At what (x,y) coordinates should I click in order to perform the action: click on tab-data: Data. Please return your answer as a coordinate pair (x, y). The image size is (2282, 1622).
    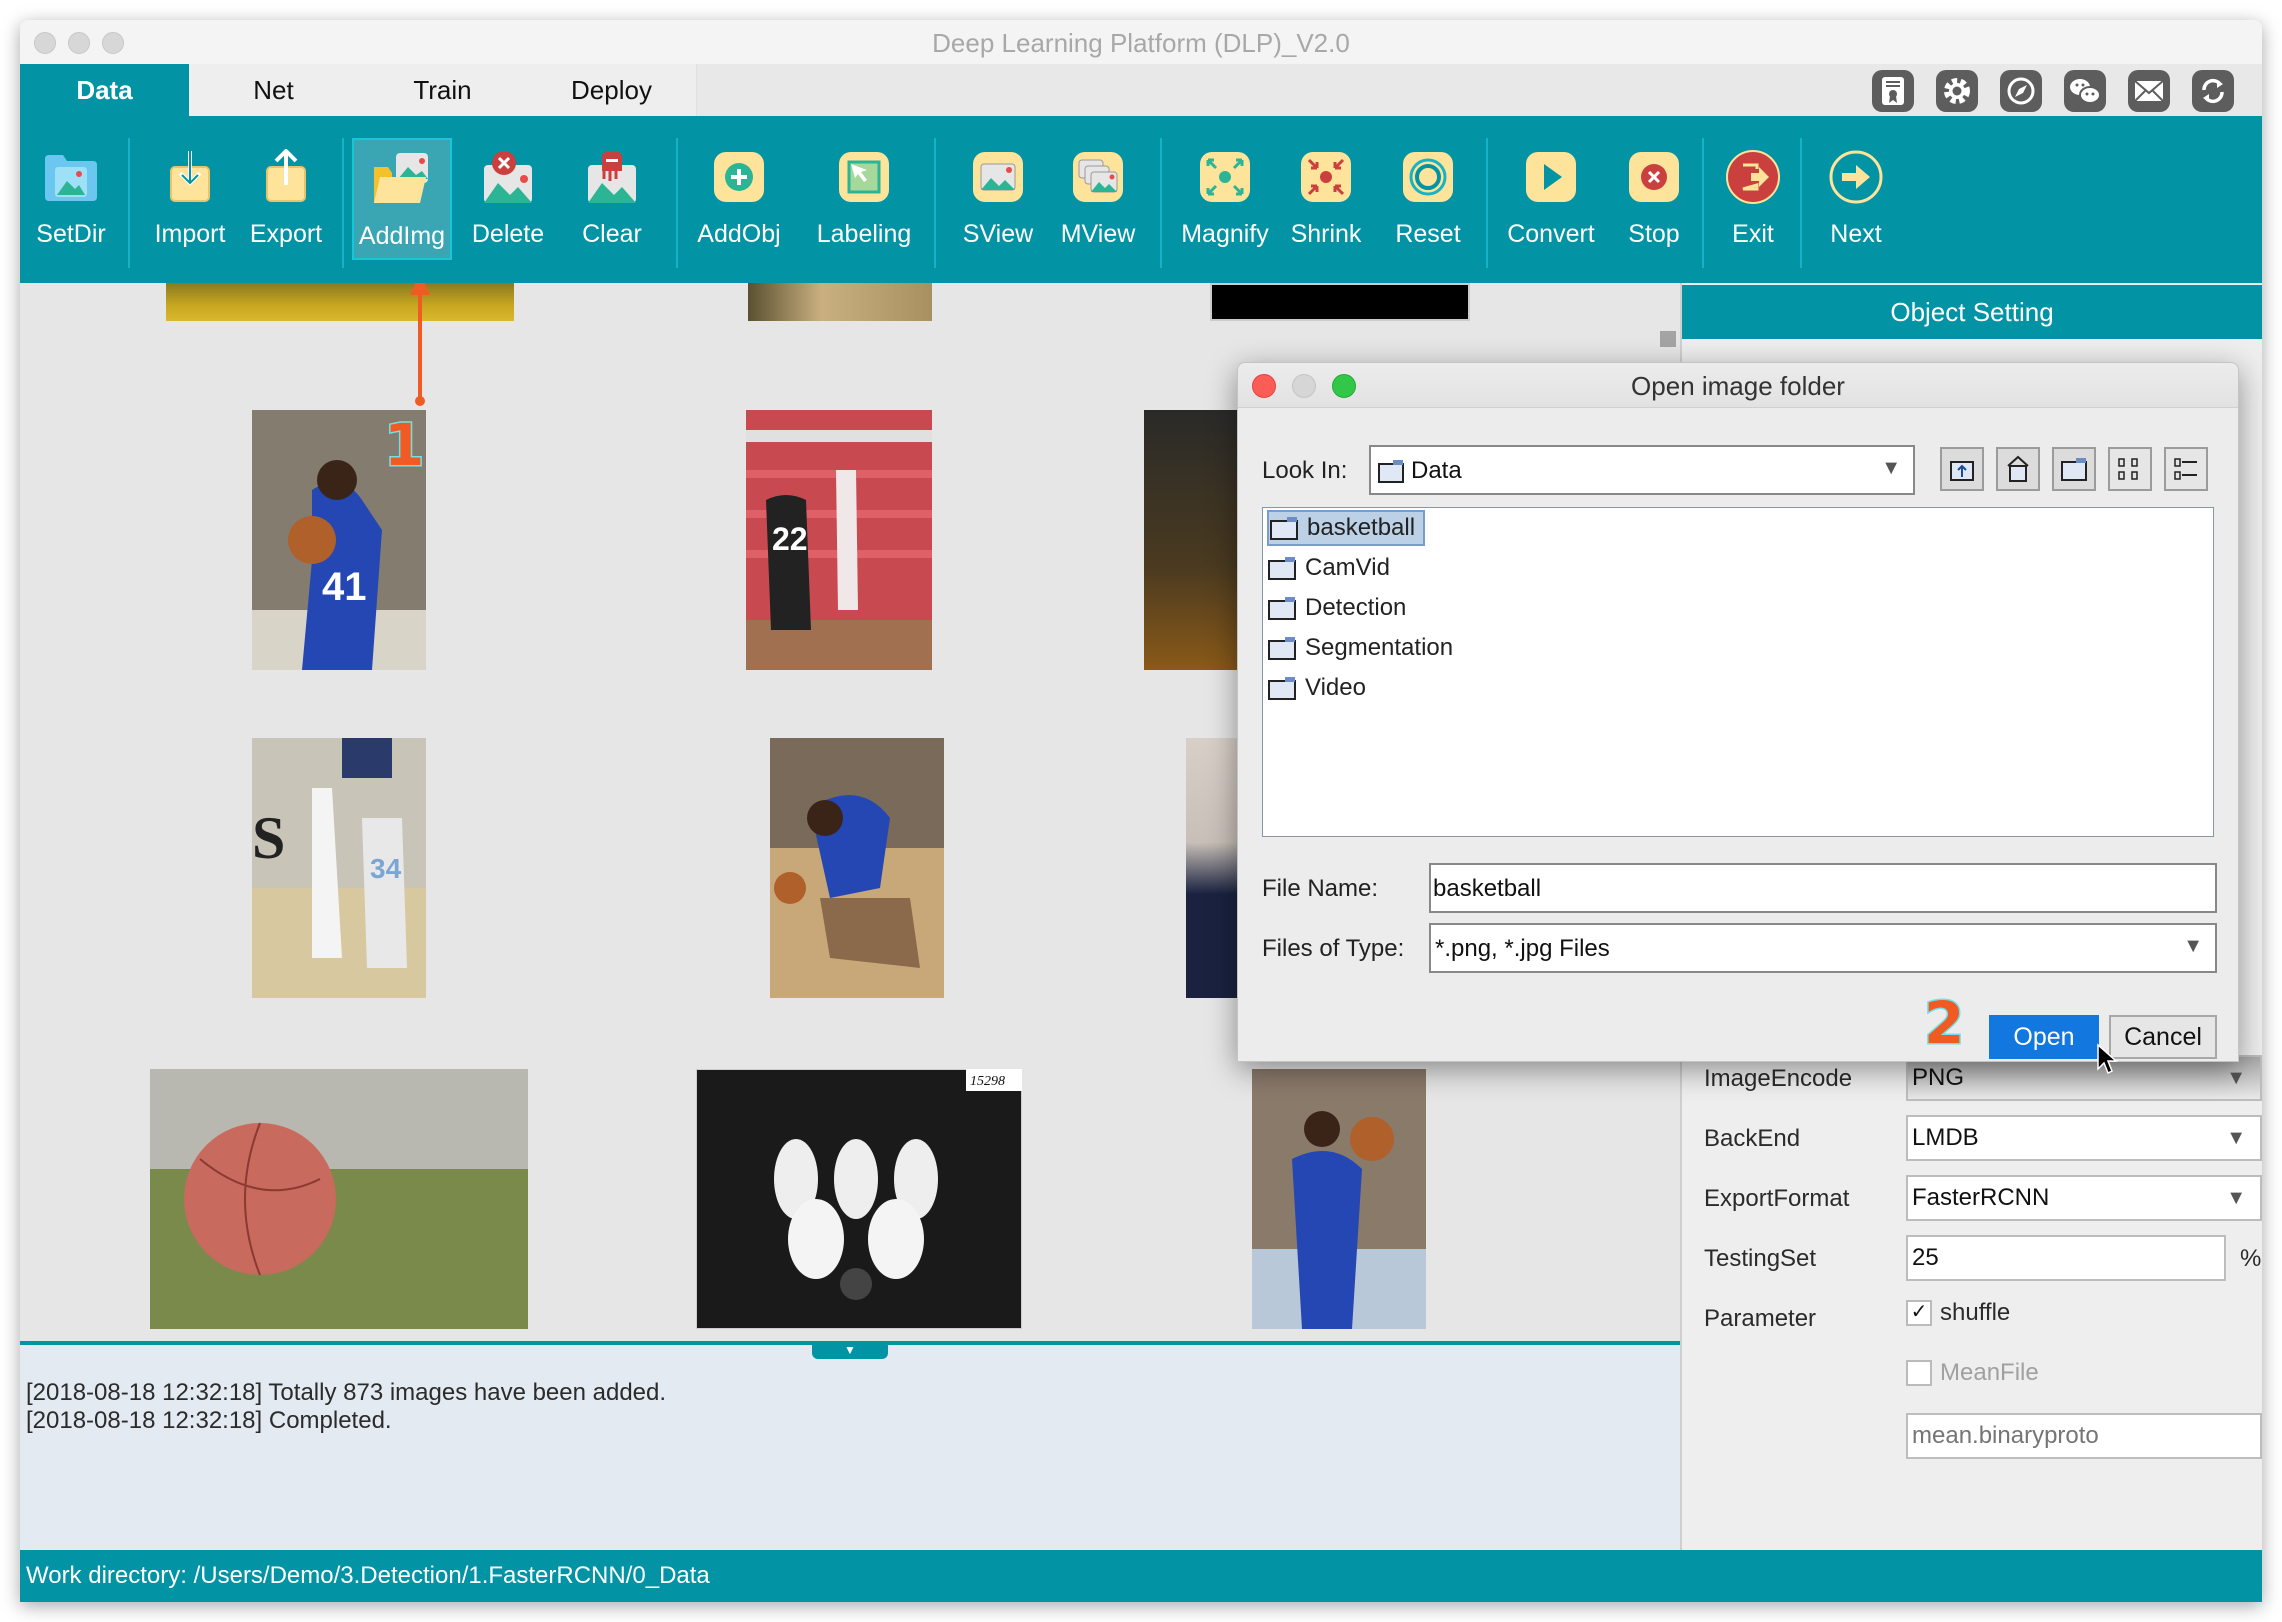
    Looking at the image, I should click on (105, 90).